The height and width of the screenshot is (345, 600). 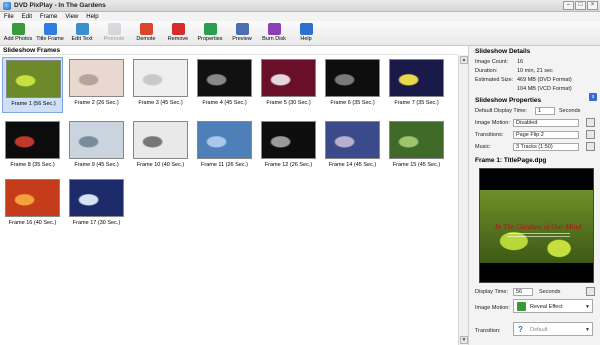 I want to click on frame-thumbnail: Frame 4 (45 Sec.), so click(x=224, y=85).